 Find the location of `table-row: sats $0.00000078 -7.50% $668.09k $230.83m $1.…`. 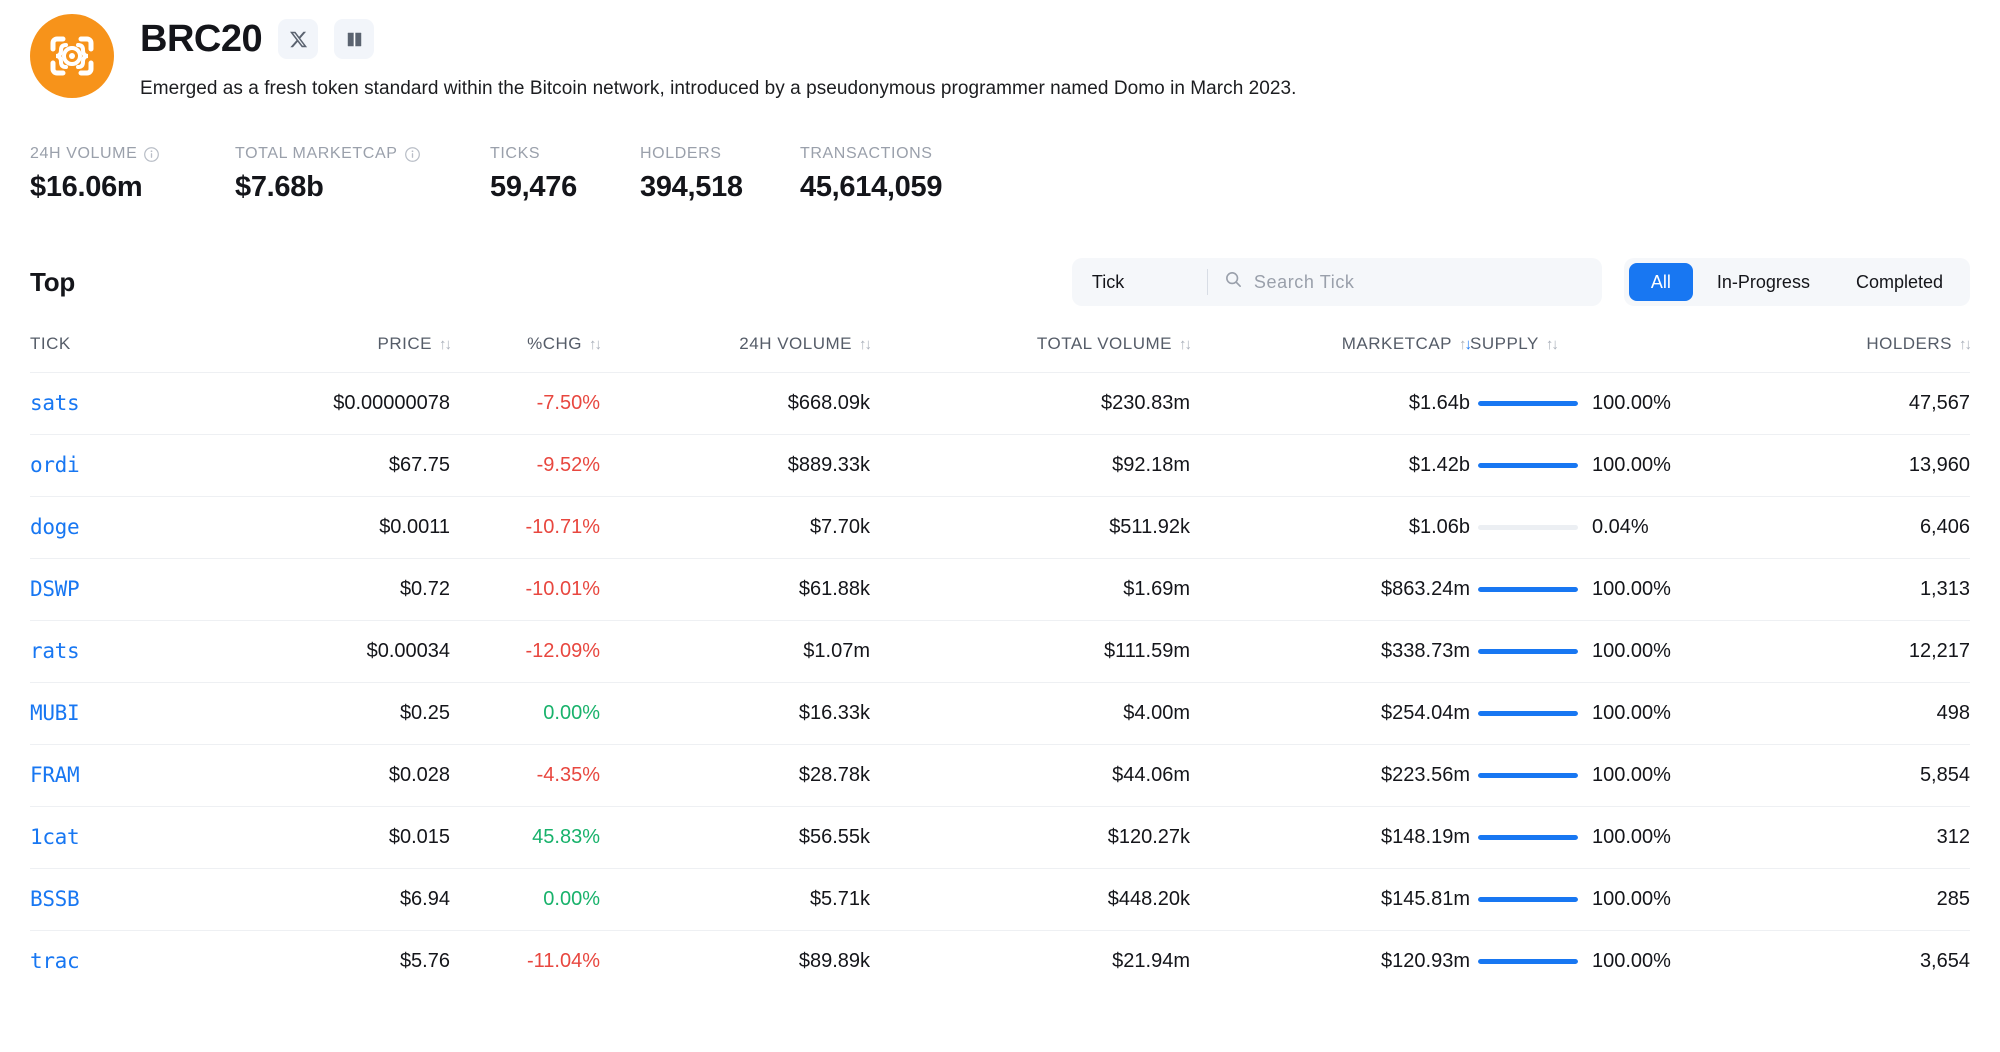

table-row: sats $0.00000078 -7.50% $668.09k $230.83m $1.… is located at coordinates (1000, 403).